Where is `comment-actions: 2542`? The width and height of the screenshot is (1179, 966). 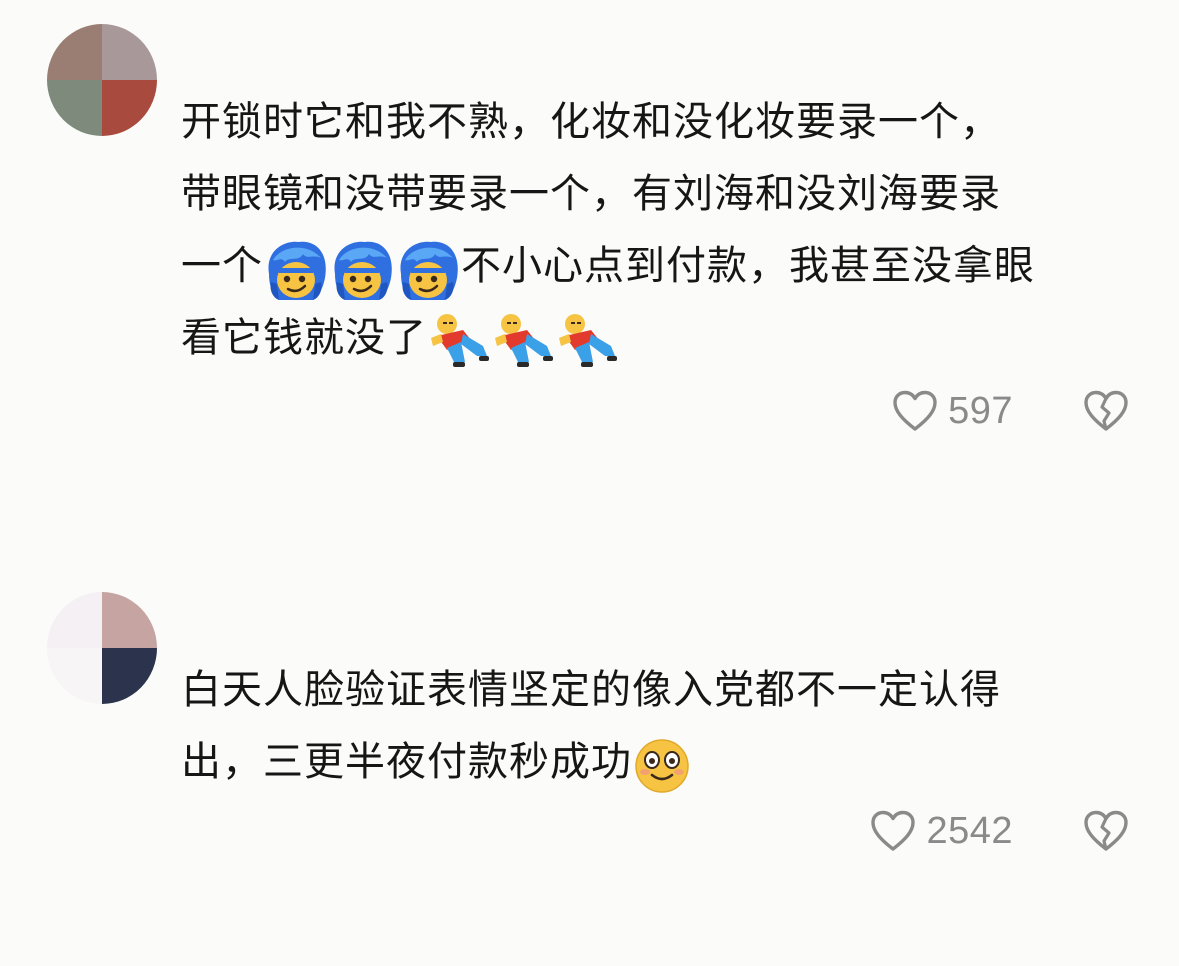
comment-actions: 2542 is located at coordinates (999, 831).